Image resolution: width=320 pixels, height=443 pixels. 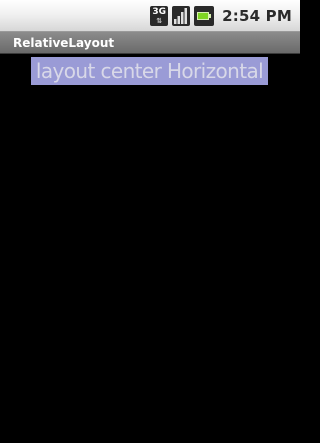 I want to click on center-horizontal-textview: layout center Horizontal, so click(x=149, y=71).